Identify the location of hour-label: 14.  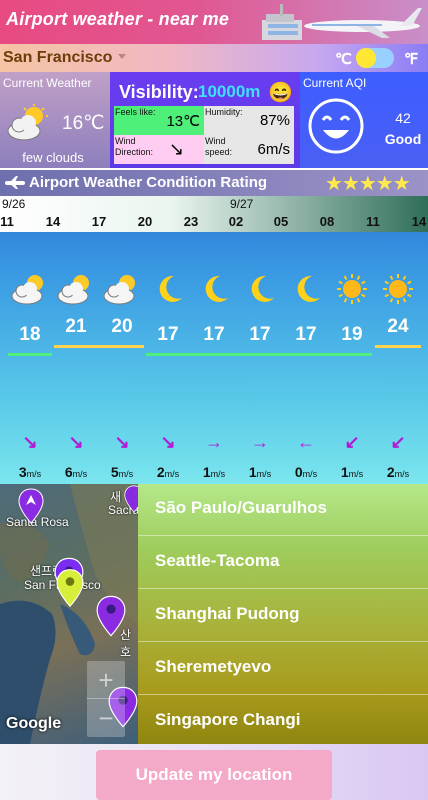
(53, 221).